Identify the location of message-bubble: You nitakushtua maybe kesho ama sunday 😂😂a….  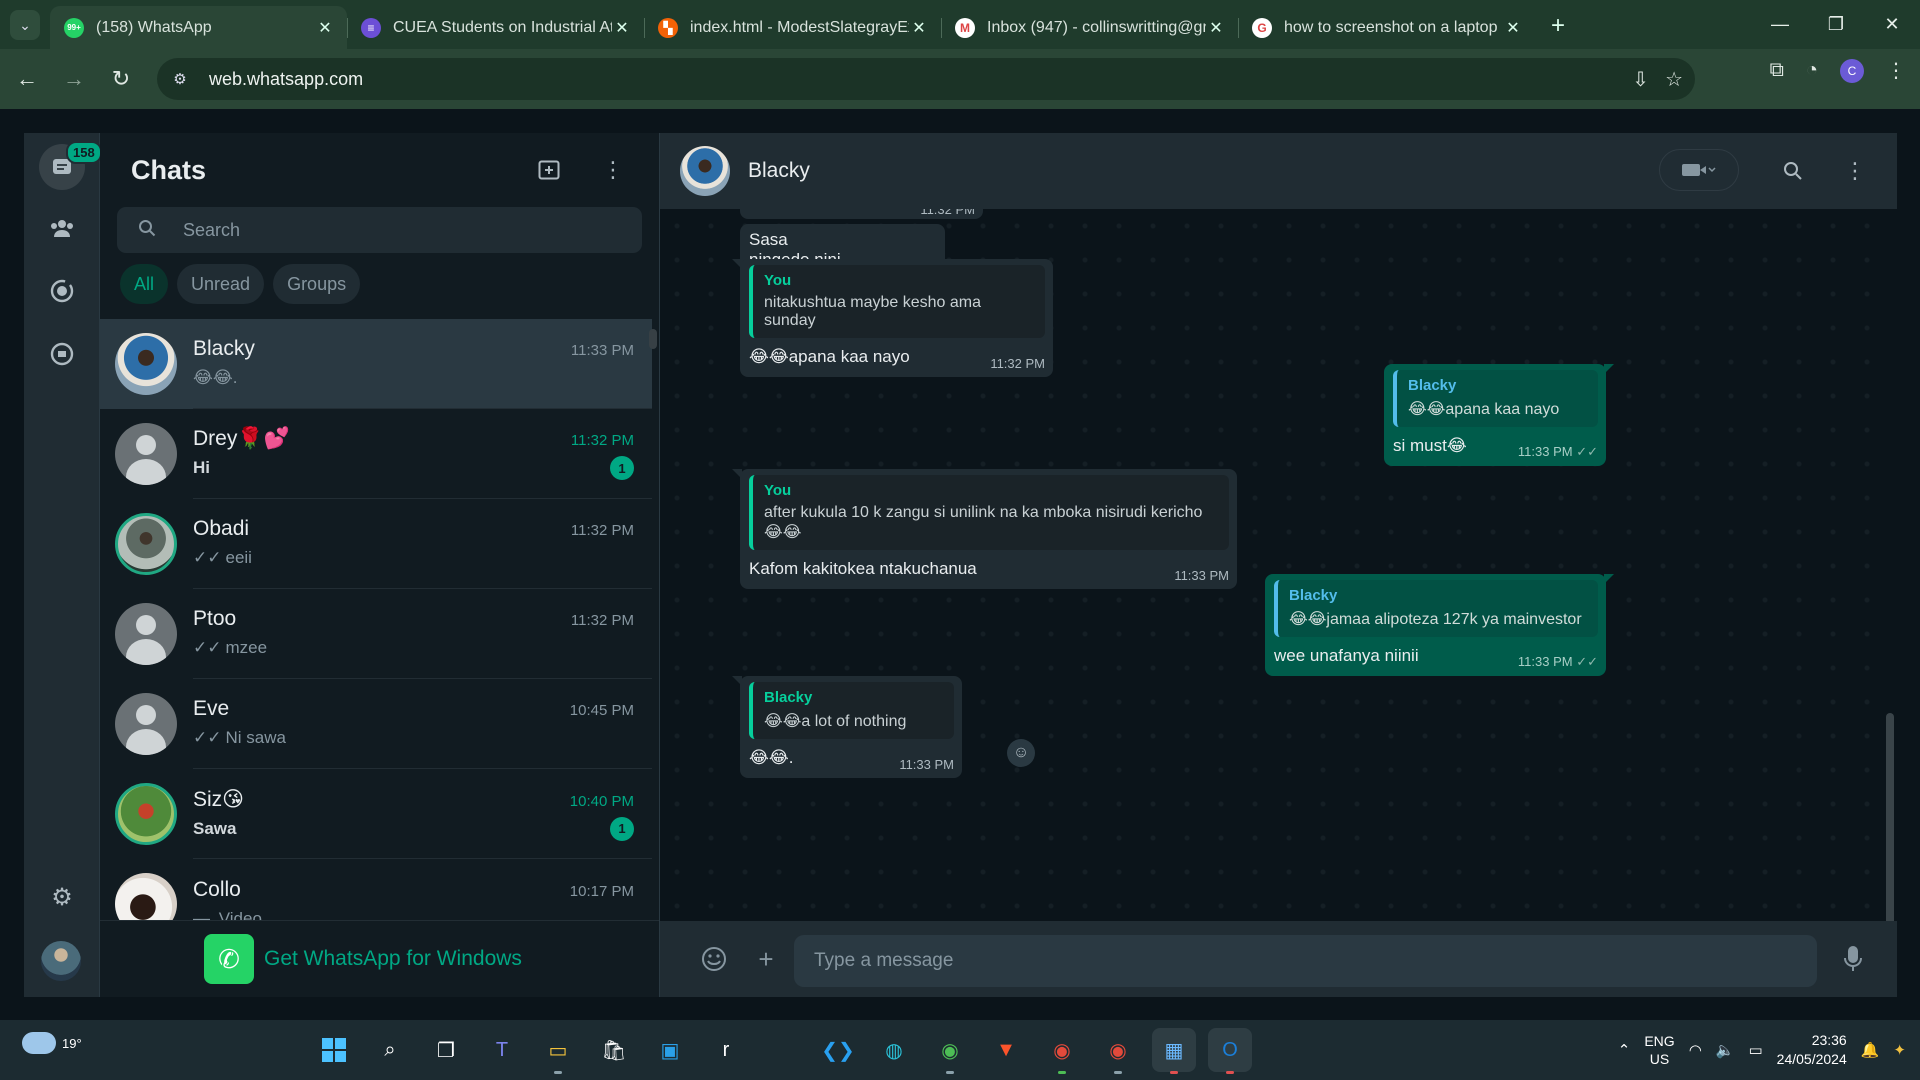
(892, 318).